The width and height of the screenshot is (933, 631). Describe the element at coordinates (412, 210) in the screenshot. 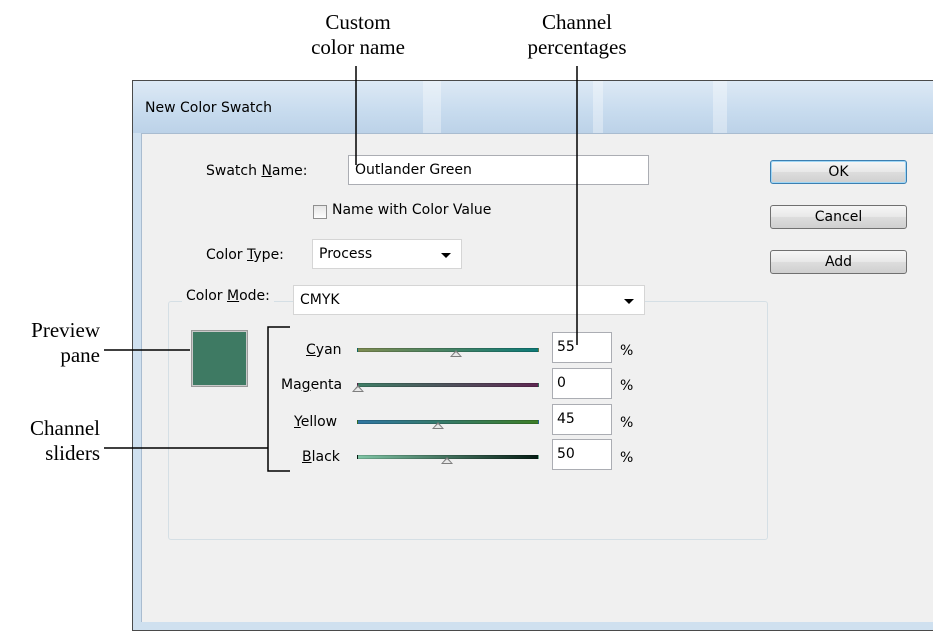

I see `name-with-color-value-label: Name with Color Value` at that location.